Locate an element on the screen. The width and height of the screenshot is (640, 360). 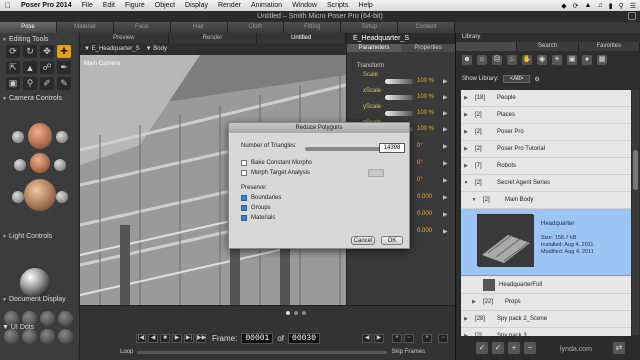
menu-figure: Figure is located at coordinates (135, 5).